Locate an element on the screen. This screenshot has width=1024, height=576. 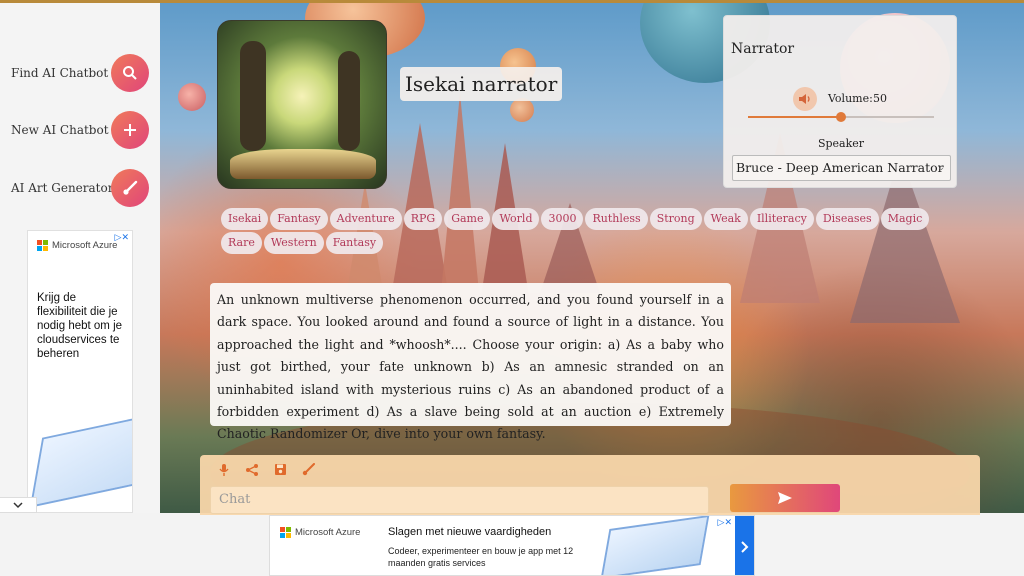
volume-value: 50 is located at coordinates (880, 98).